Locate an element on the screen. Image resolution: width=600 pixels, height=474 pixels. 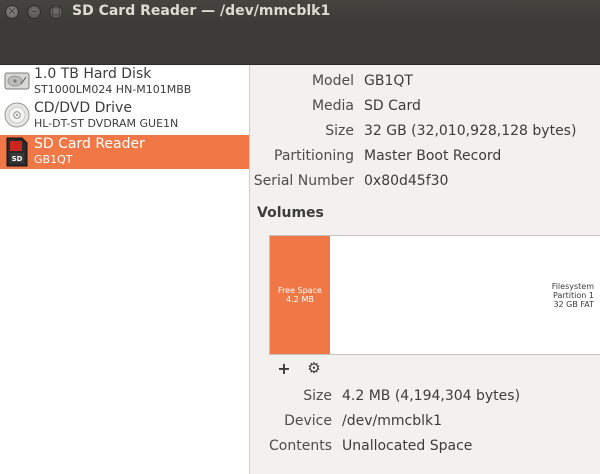
device-name: SD Card Reader is located at coordinates (89, 144).